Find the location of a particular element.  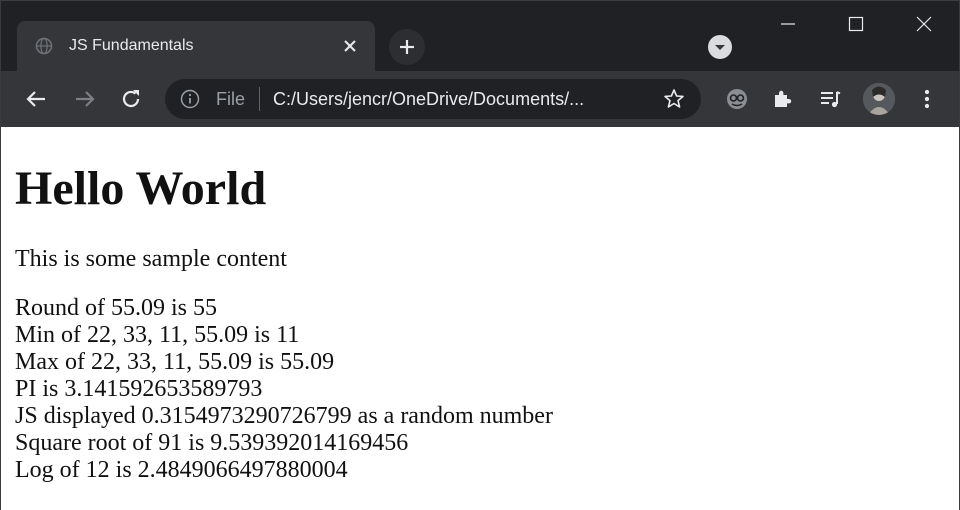

browser-menu-button is located at coordinates (927, 99).